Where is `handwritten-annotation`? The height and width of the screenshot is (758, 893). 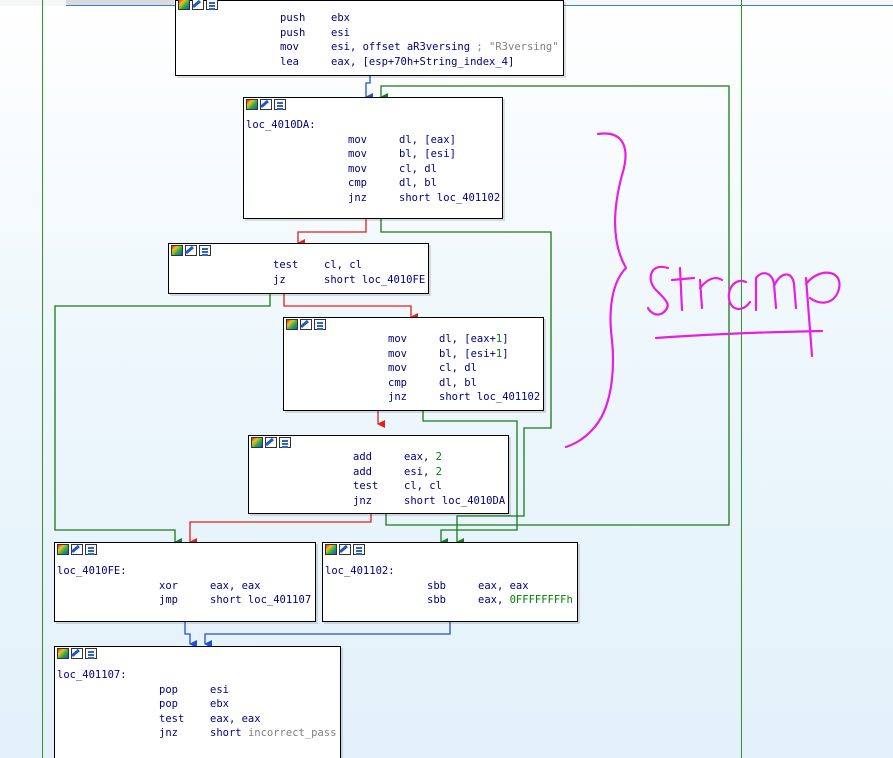 handwritten-annotation is located at coordinates (702, 290).